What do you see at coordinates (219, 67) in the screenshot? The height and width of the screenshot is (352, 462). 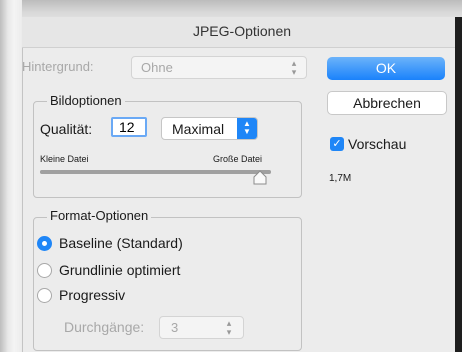 I see `background-select: Ohne ▴ ▾` at bounding box center [219, 67].